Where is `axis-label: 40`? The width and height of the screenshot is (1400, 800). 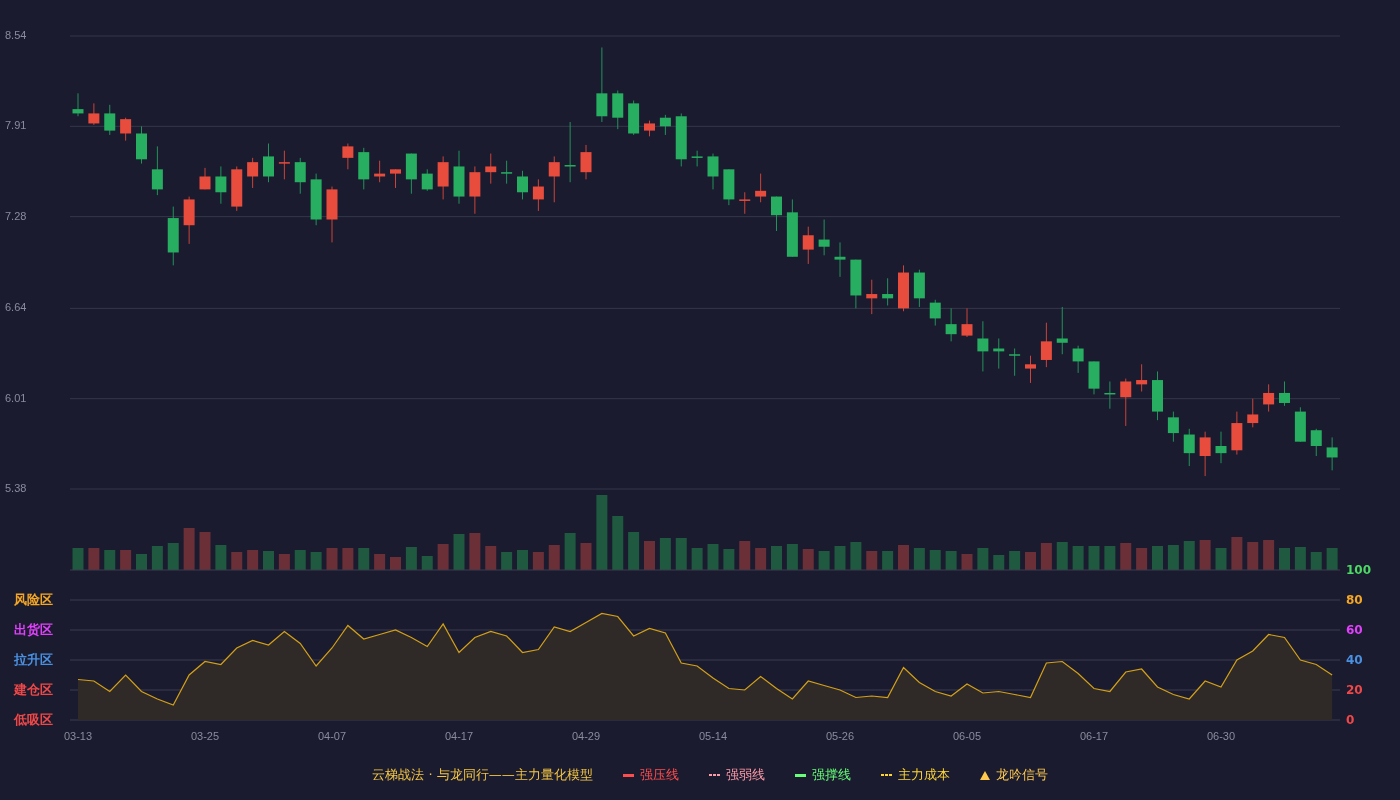
axis-label: 40 is located at coordinates (1354, 659).